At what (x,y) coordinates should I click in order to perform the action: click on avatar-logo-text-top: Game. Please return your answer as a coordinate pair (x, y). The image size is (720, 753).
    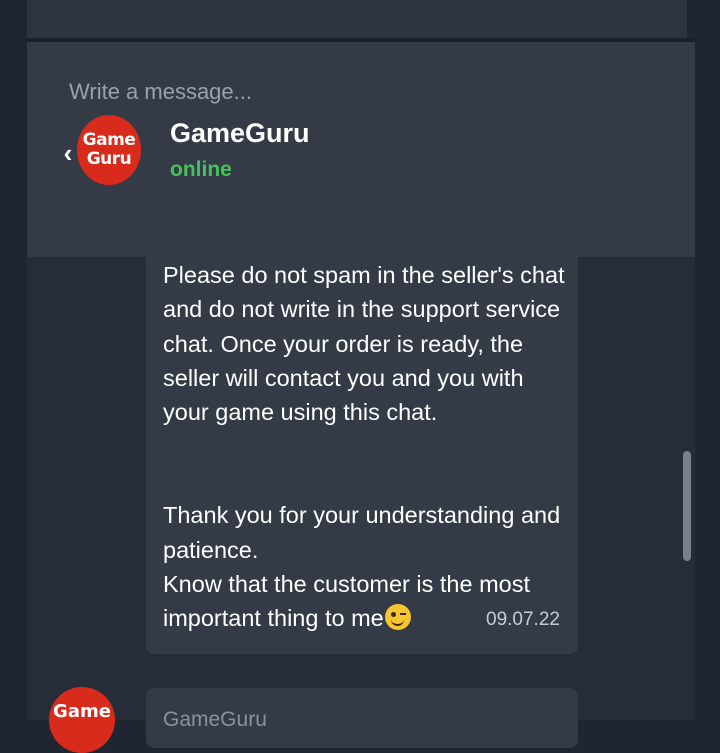
    Looking at the image, I should click on (109, 140).